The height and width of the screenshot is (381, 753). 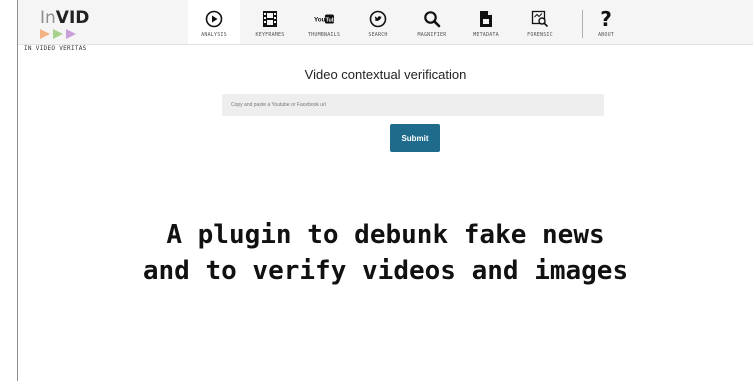 What do you see at coordinates (385, 74) in the screenshot?
I see `page-title: Video contextual verification` at bounding box center [385, 74].